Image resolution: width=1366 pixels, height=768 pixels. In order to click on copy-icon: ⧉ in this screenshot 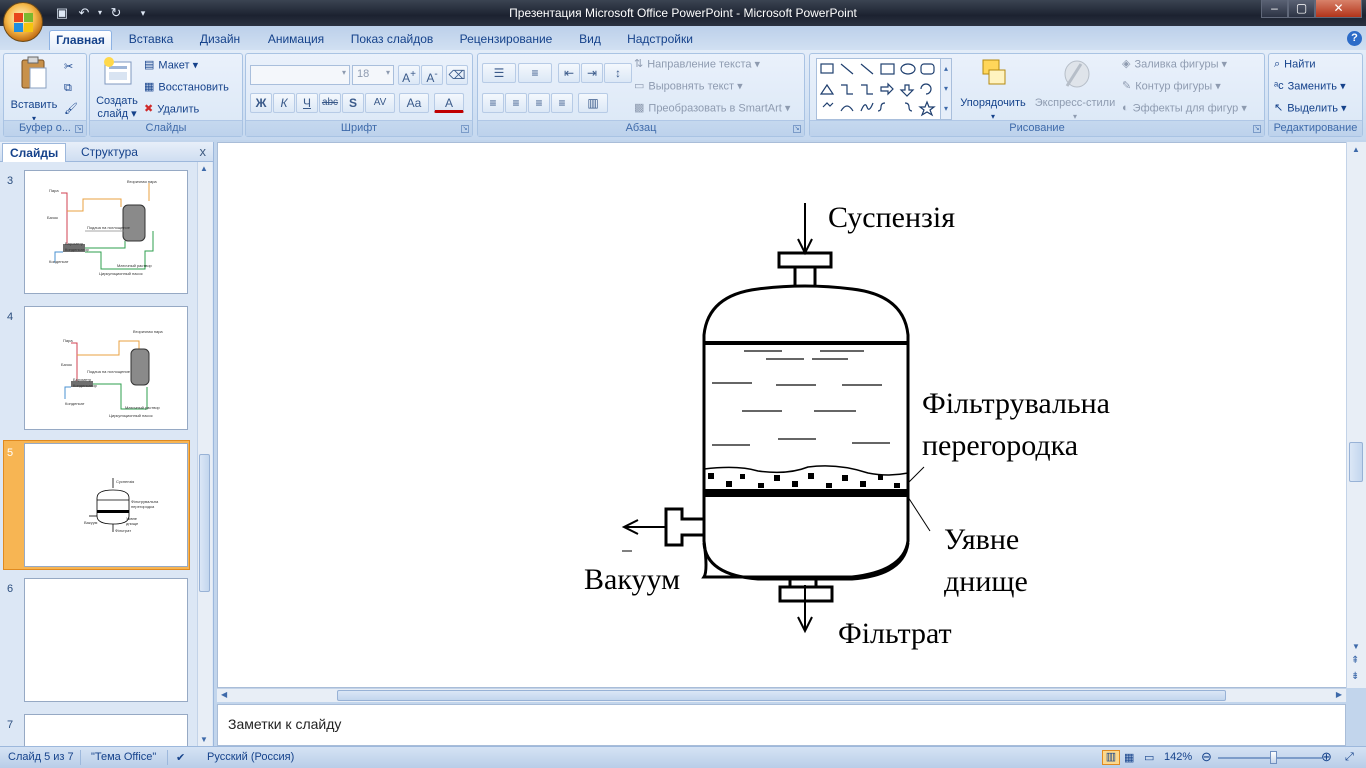, I will do `click(68, 88)`.